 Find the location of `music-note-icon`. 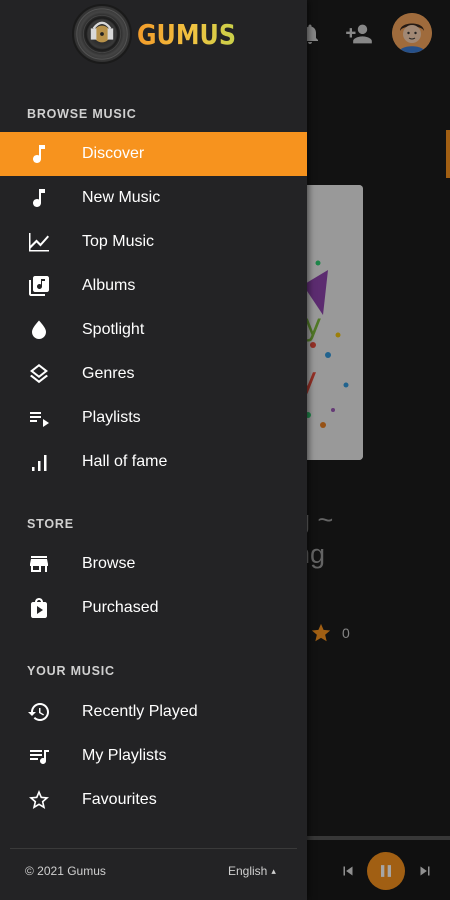

music-note-icon is located at coordinates (39, 198).